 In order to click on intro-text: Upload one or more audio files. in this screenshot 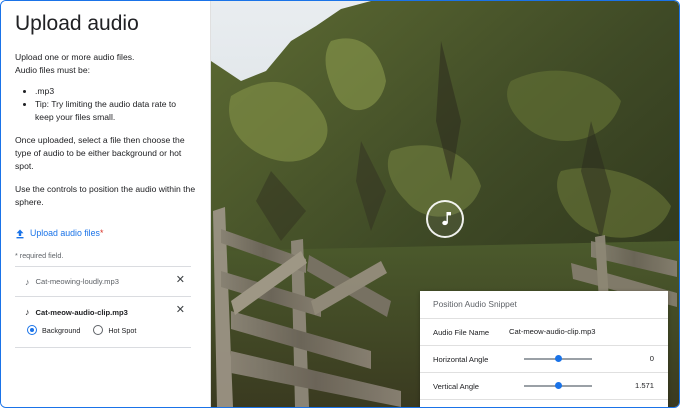, I will do `click(75, 57)`.